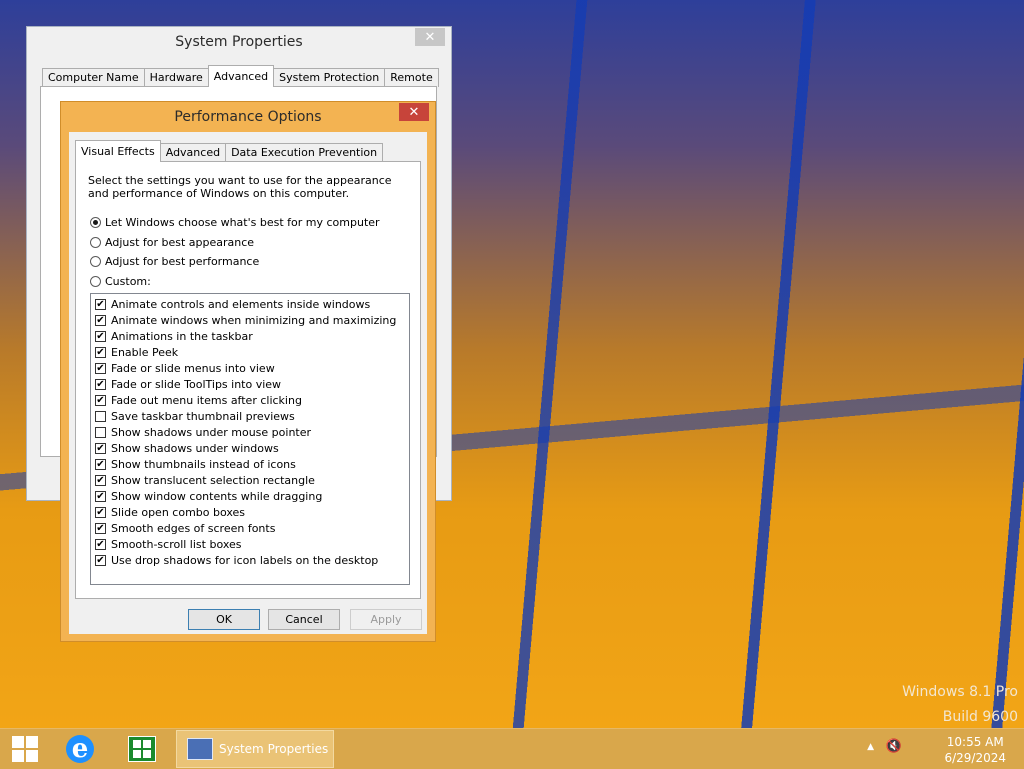  I want to click on store-icon, so click(142, 749).